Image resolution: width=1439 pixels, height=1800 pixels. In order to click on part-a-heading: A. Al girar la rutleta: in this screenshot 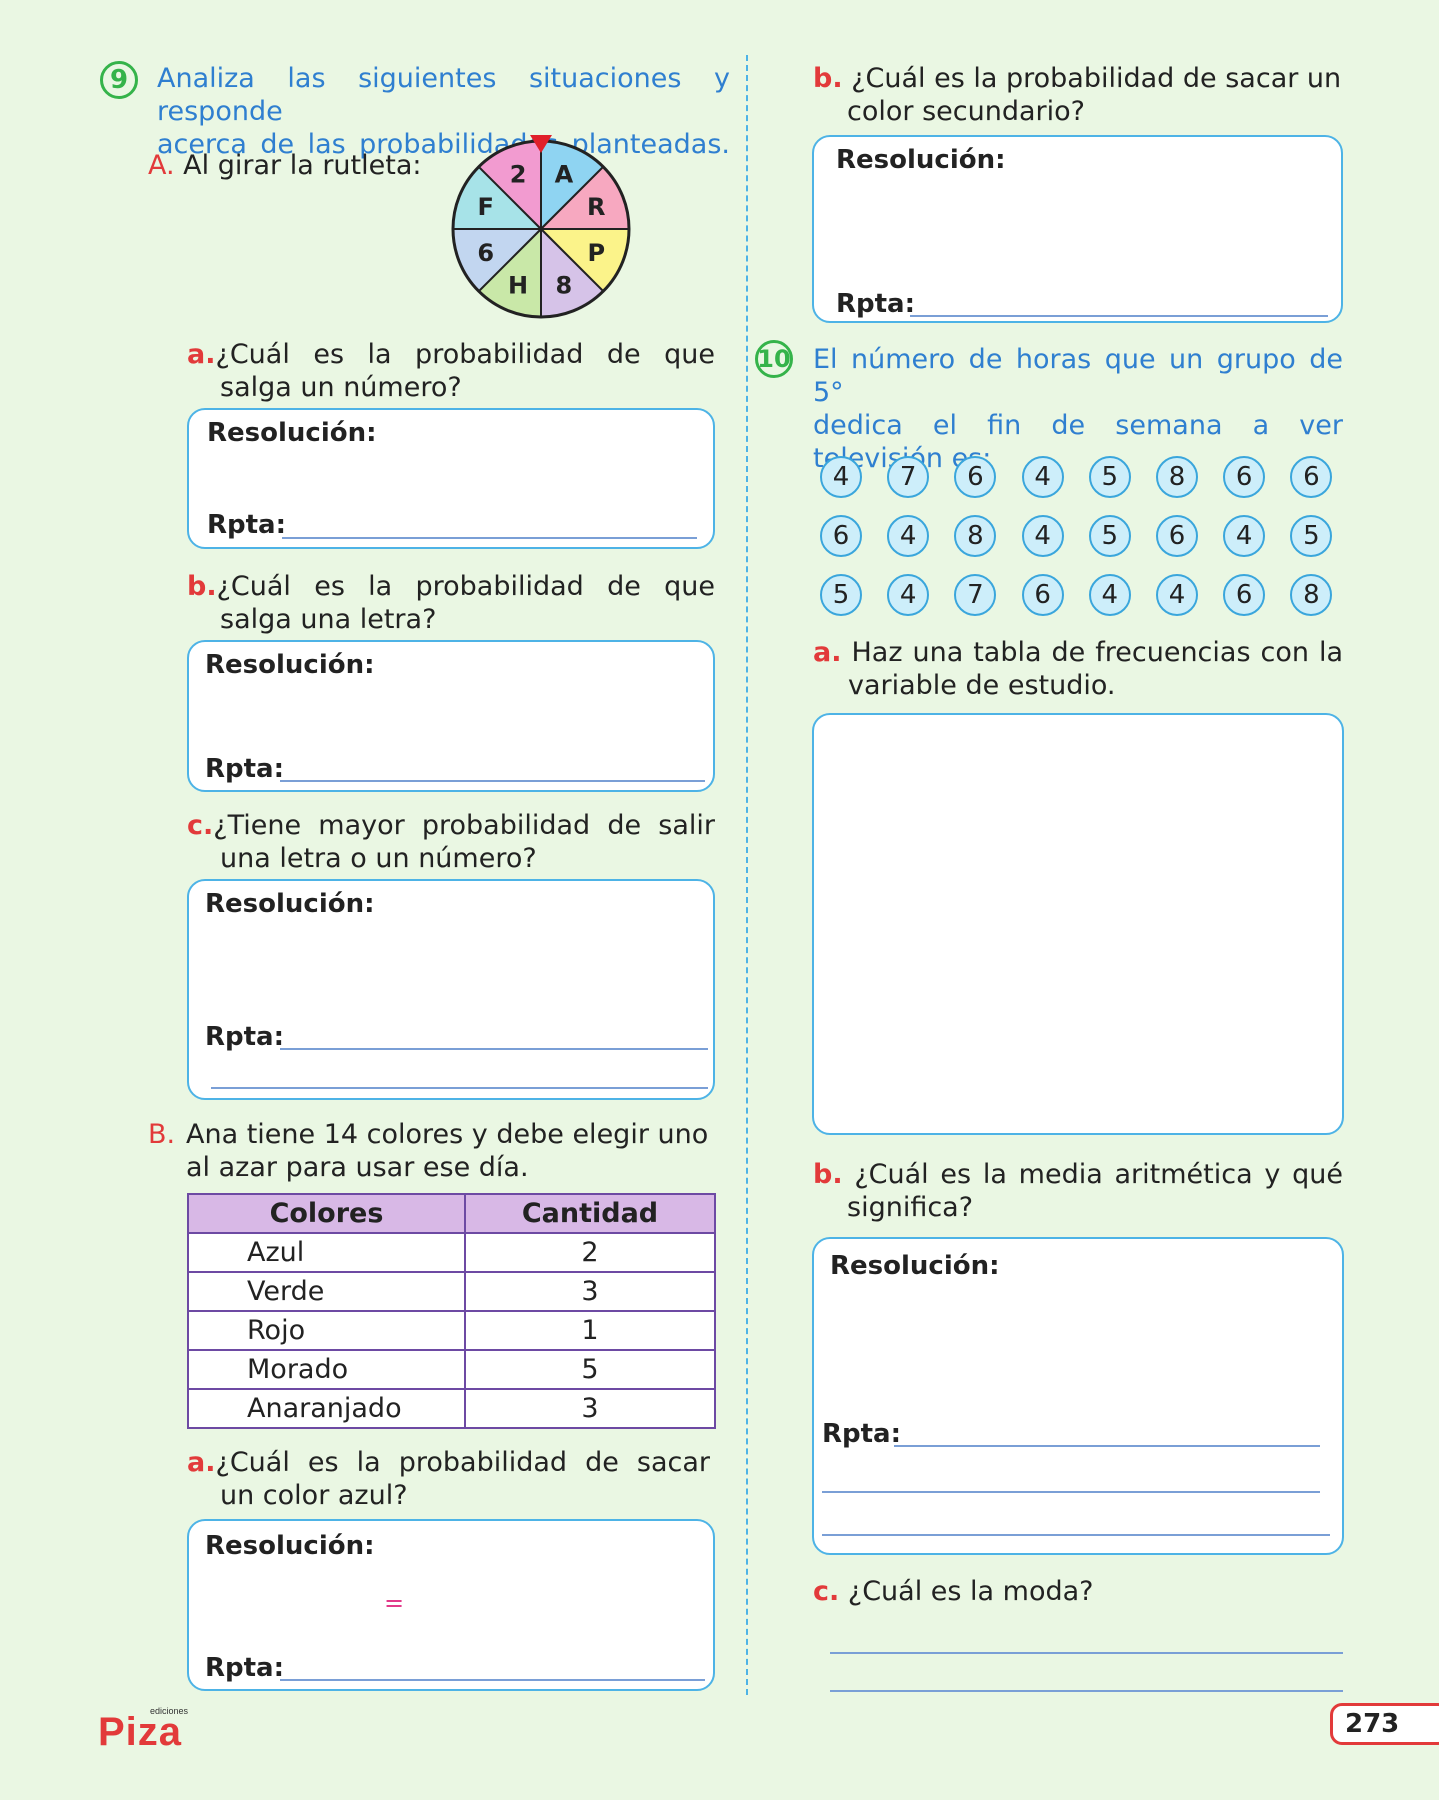, I will do `click(284, 165)`.